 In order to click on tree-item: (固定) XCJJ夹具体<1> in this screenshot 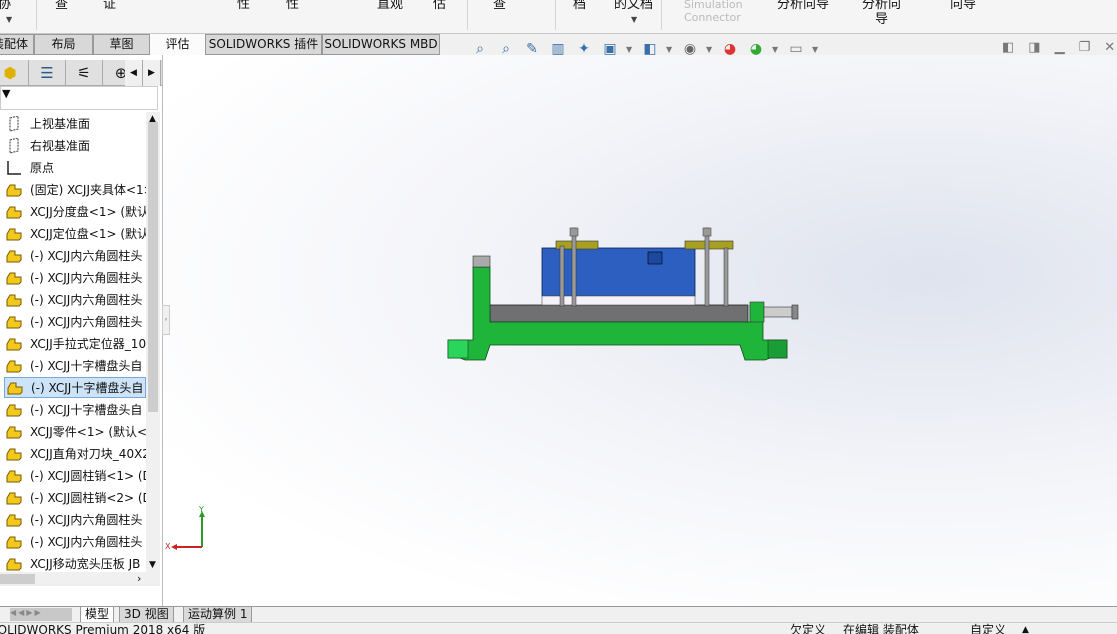, I will do `click(75, 189)`.